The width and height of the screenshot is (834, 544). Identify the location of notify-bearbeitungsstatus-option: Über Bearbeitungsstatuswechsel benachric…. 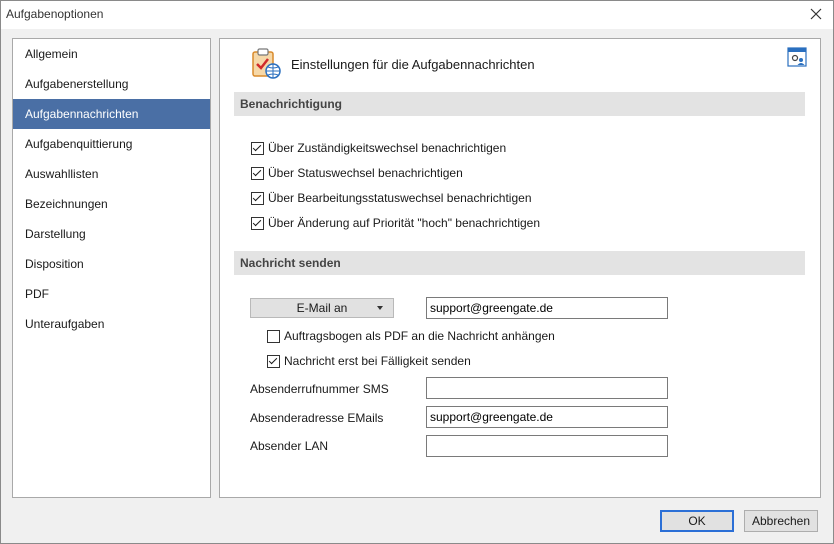
(391, 198).